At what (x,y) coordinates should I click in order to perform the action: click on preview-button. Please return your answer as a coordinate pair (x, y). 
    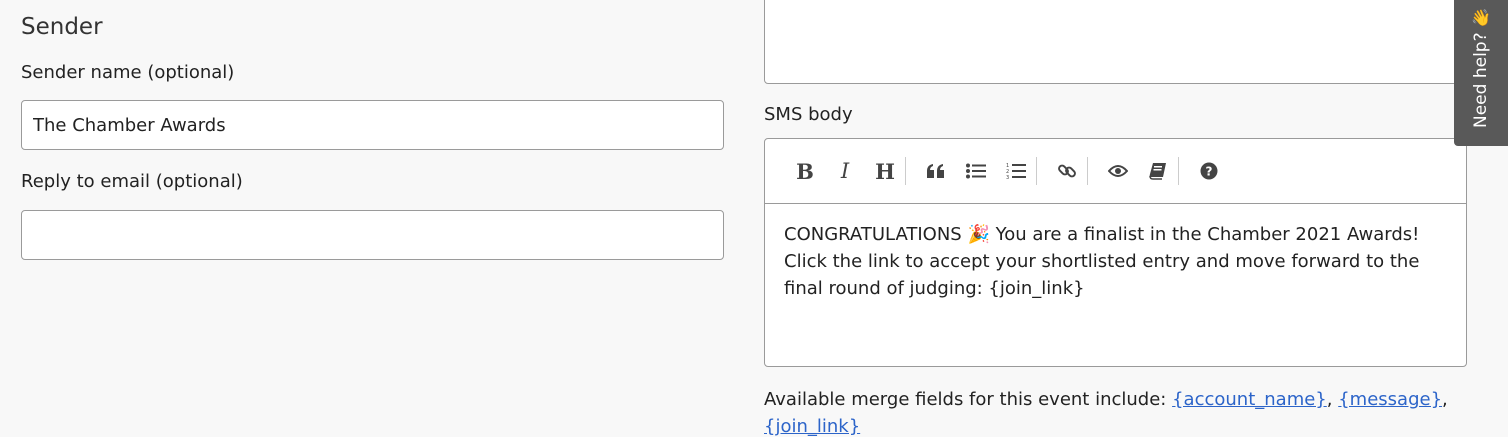
    Looking at the image, I should click on (1118, 171).